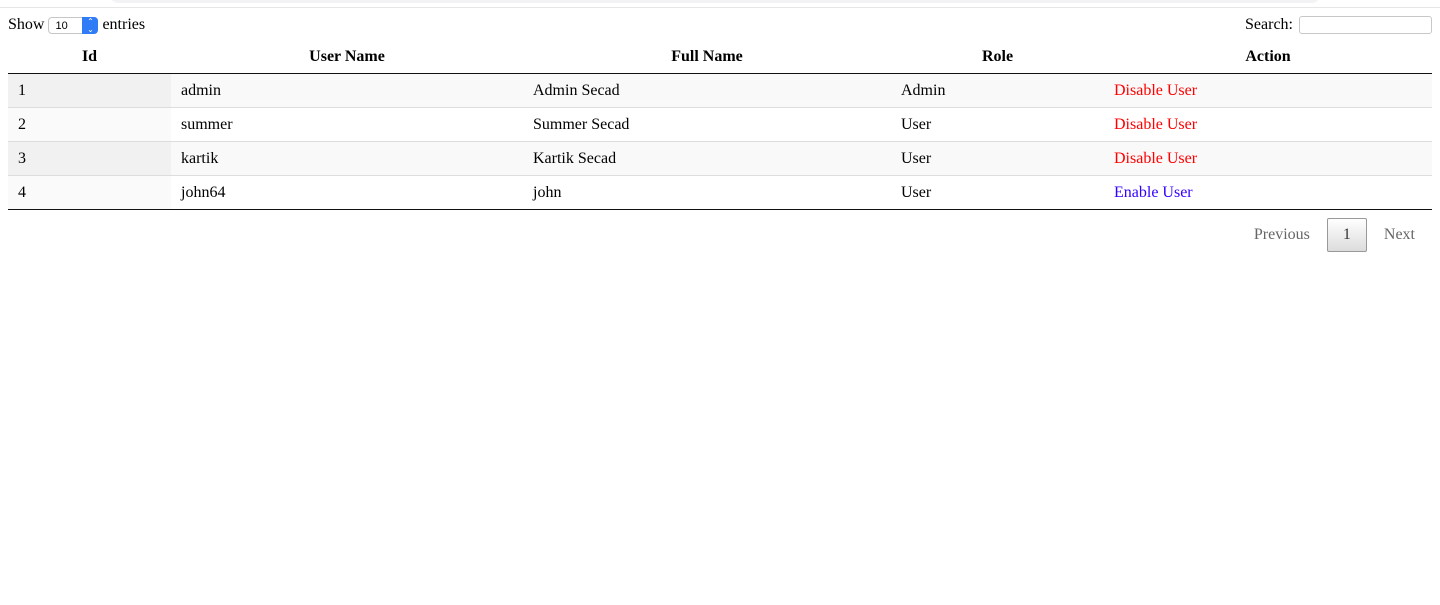 This screenshot has width=1440, height=605. Describe the element at coordinates (707, 90) in the screenshot. I see `cell-full-name: Admin Secad` at that location.